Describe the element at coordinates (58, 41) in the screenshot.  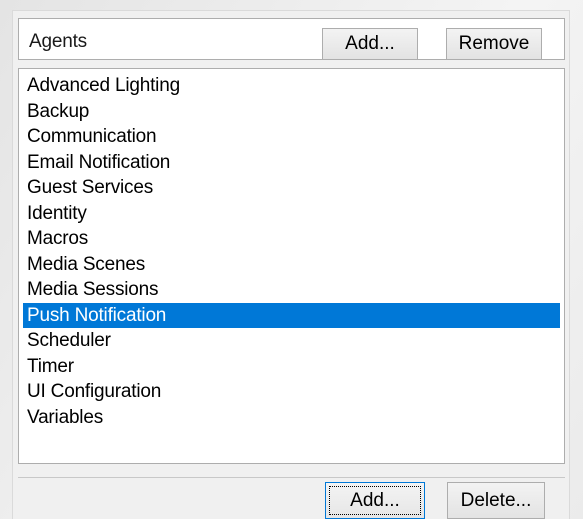
I see `agents-label: Agents` at that location.